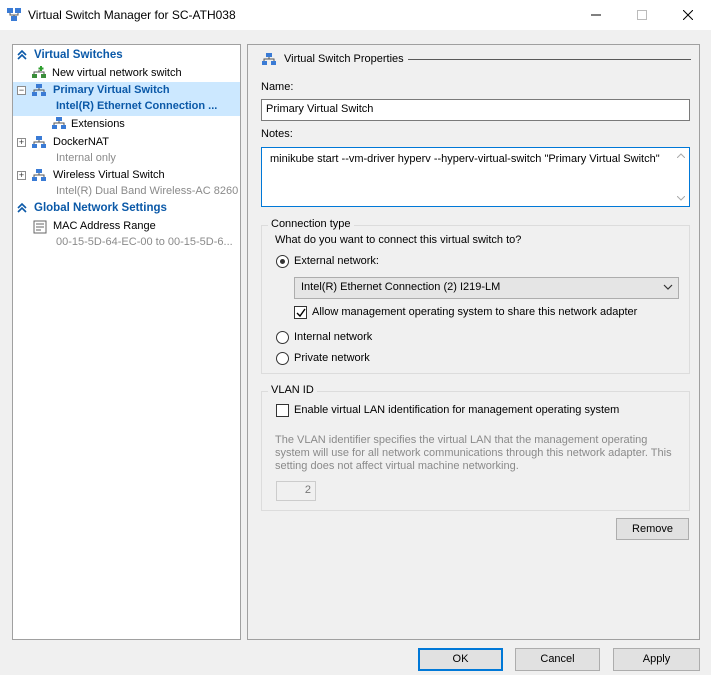 This screenshot has height=675, width=711. I want to click on maximize-button, so click(642, 15).